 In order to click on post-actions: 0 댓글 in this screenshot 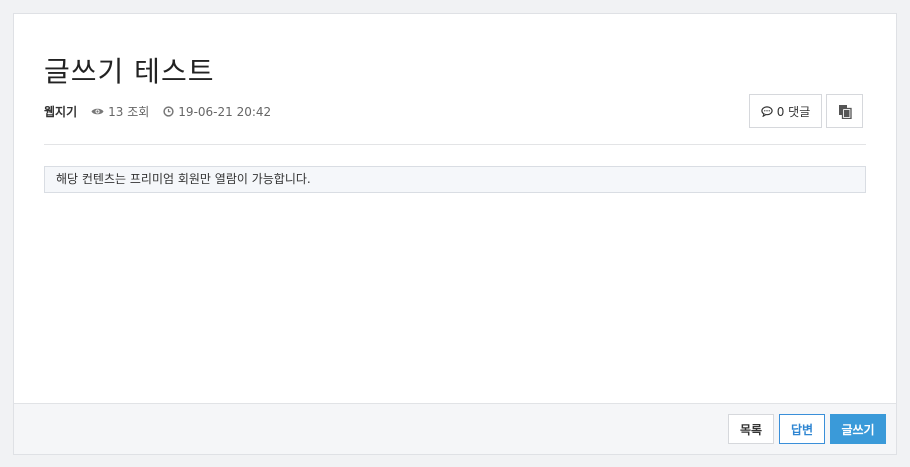, I will do `click(806, 111)`.